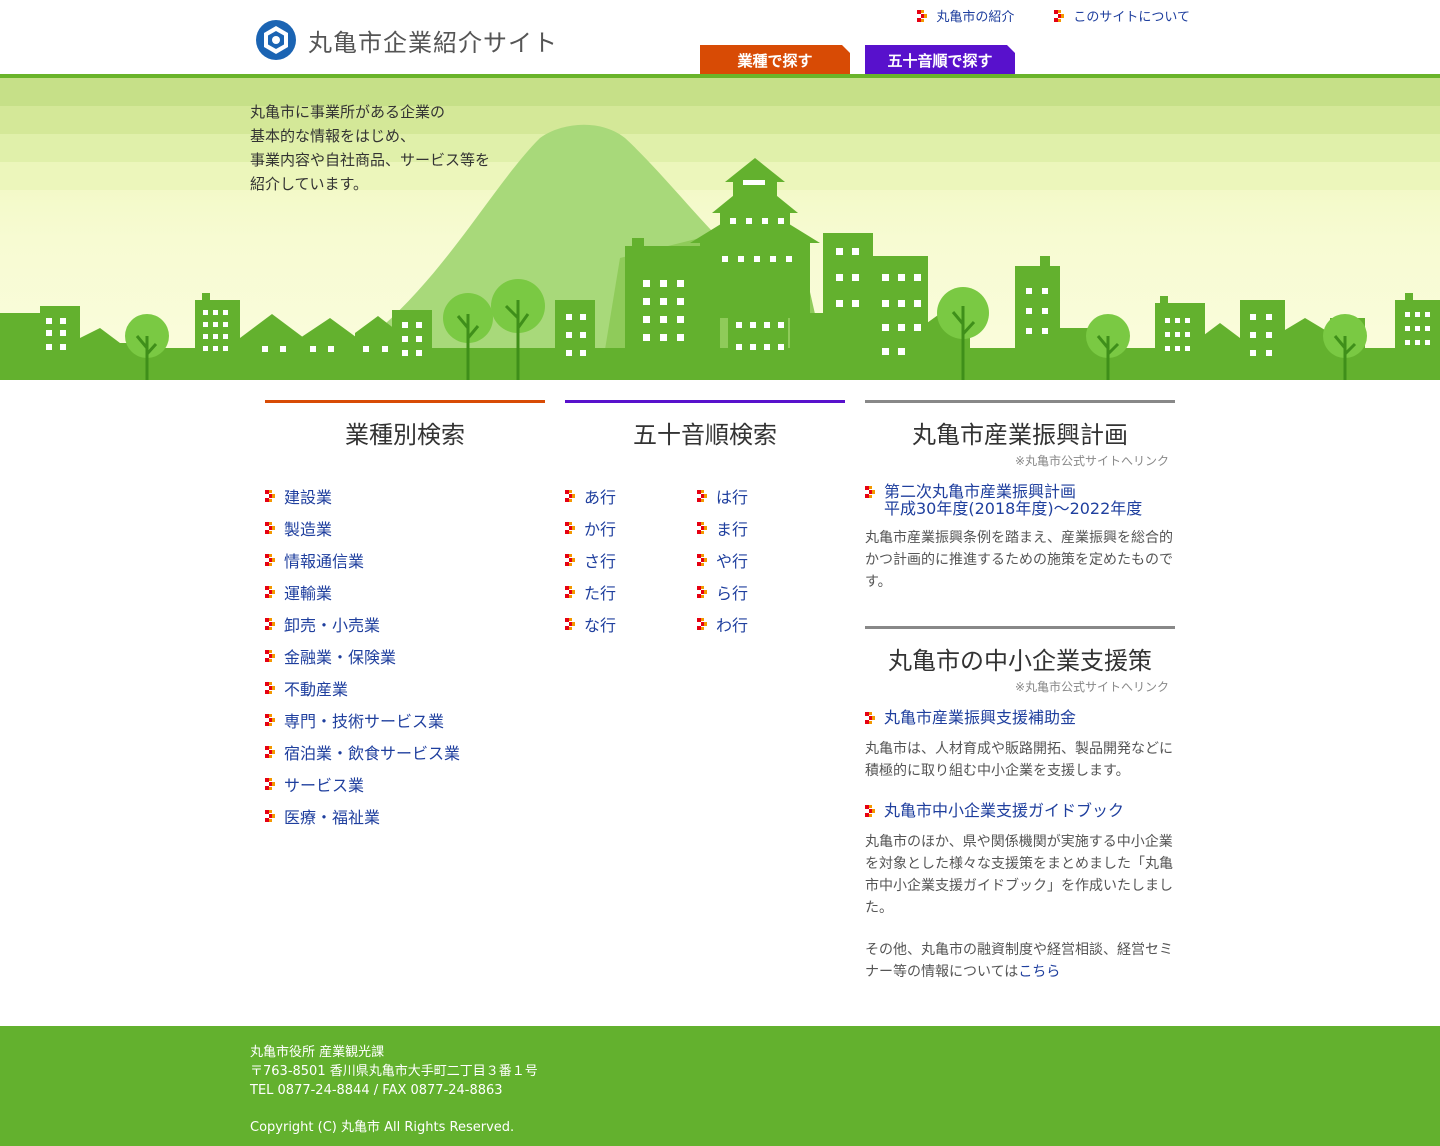 This screenshot has width=1440, height=1146. Describe the element at coordinates (405, 496) in the screenshot. I see `industry-link: 建設業` at that location.